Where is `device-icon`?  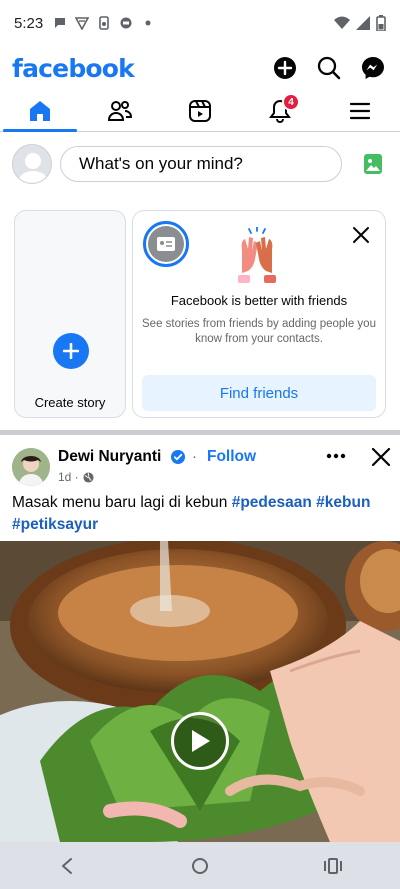
device-icon is located at coordinates (104, 23).